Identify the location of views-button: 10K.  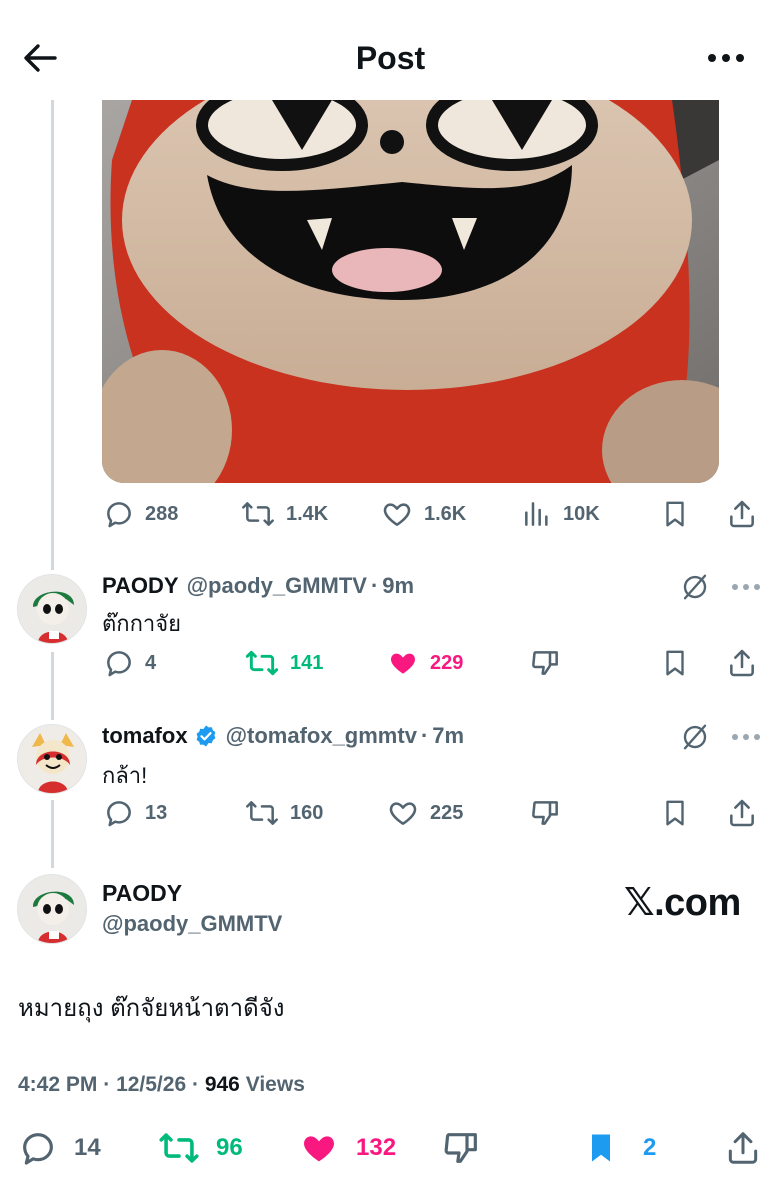
(560, 514).